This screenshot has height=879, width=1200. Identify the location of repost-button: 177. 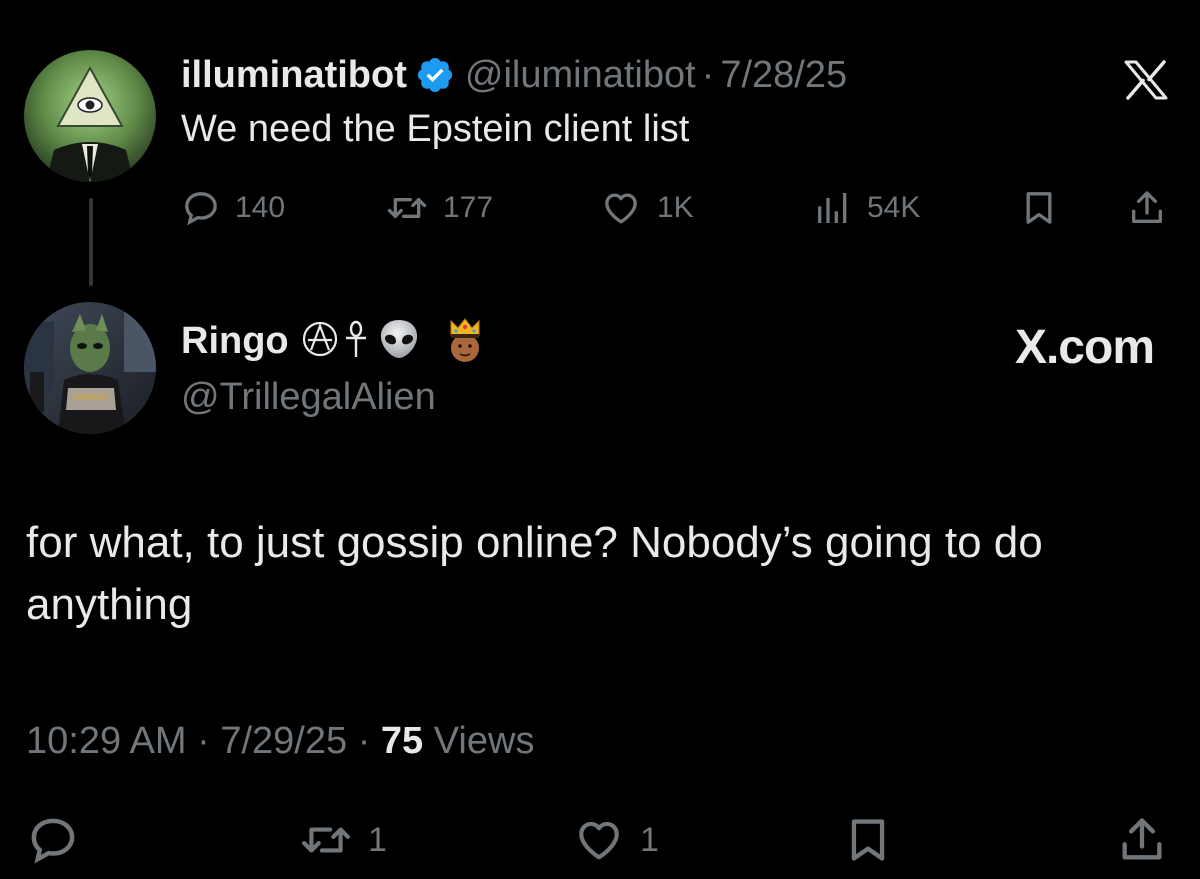
(439, 208).